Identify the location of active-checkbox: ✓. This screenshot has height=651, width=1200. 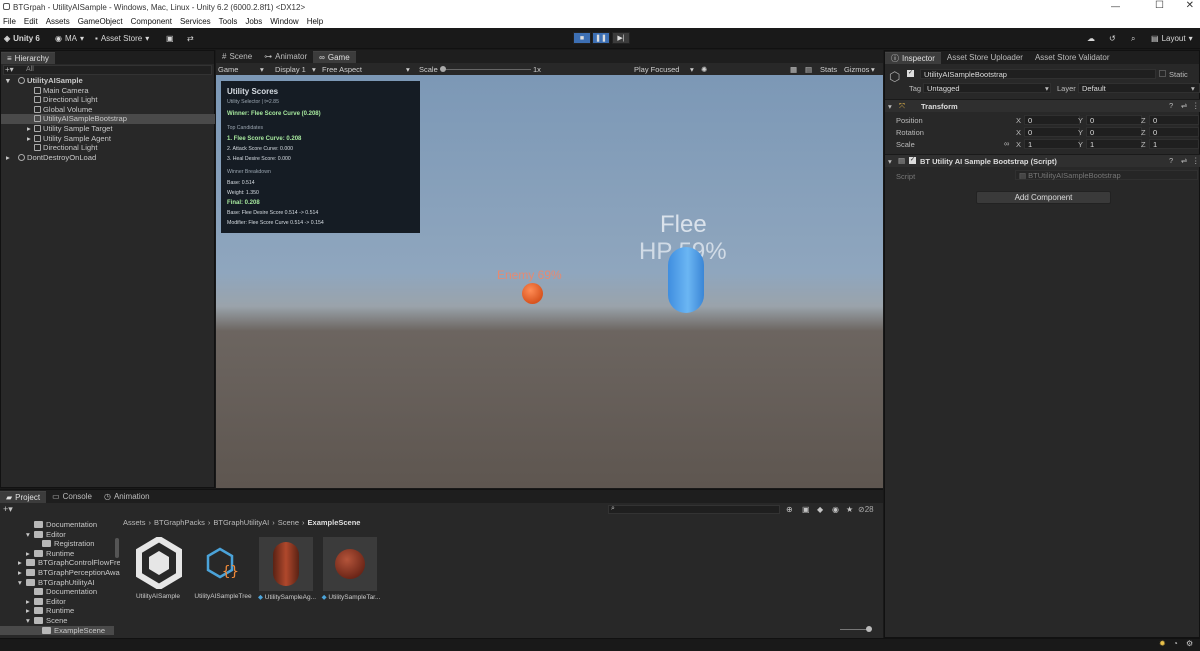
(910, 73).